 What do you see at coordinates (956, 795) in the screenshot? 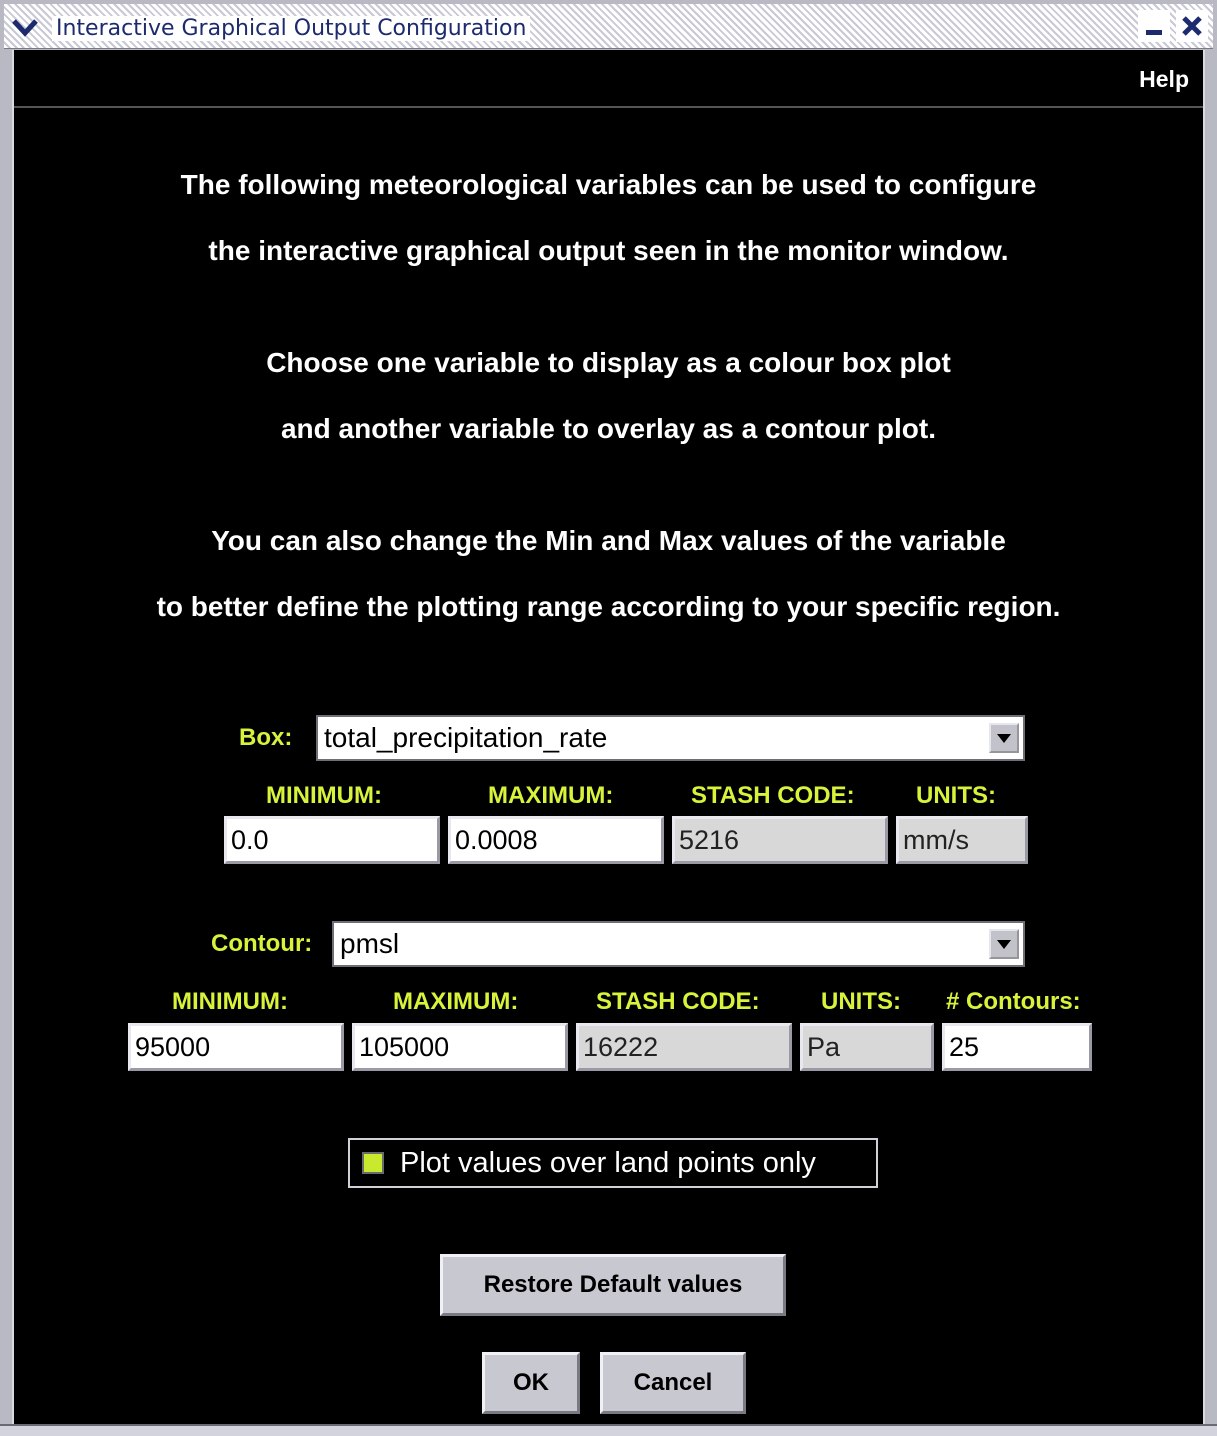
I see `box-units-label: UNITS:` at bounding box center [956, 795].